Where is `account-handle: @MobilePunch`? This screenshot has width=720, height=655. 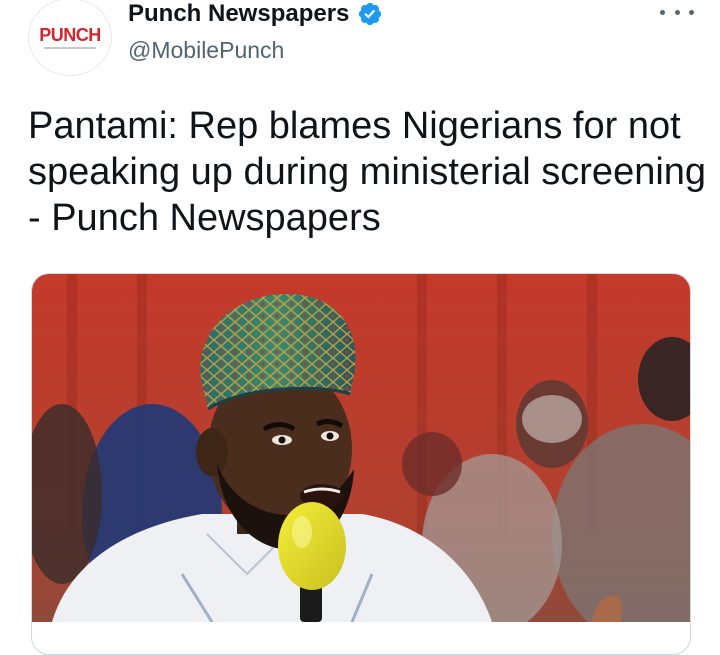
account-handle: @MobilePunch is located at coordinates (206, 50).